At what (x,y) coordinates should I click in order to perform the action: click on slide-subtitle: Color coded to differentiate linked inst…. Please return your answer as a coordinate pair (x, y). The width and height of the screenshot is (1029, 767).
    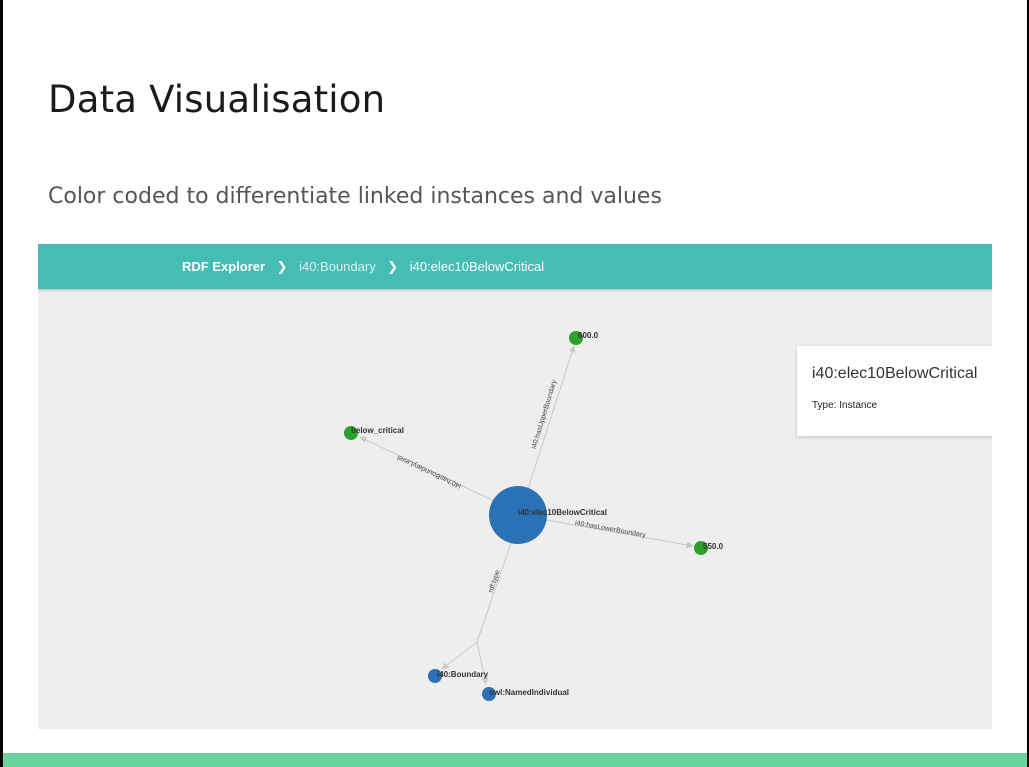
    Looking at the image, I should click on (355, 196).